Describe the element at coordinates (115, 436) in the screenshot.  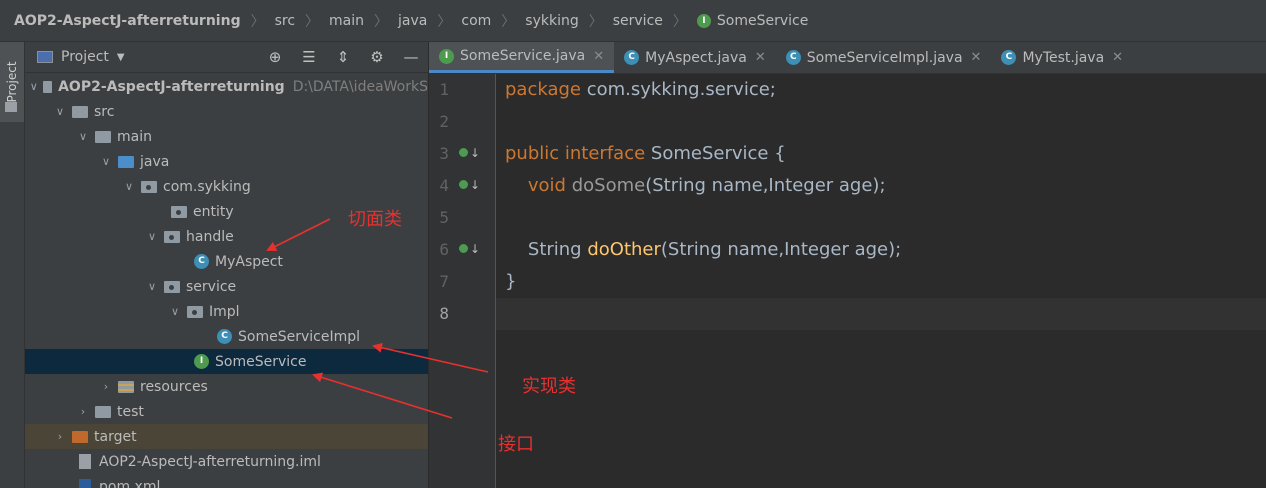
I see `tree-item-label: target` at that location.